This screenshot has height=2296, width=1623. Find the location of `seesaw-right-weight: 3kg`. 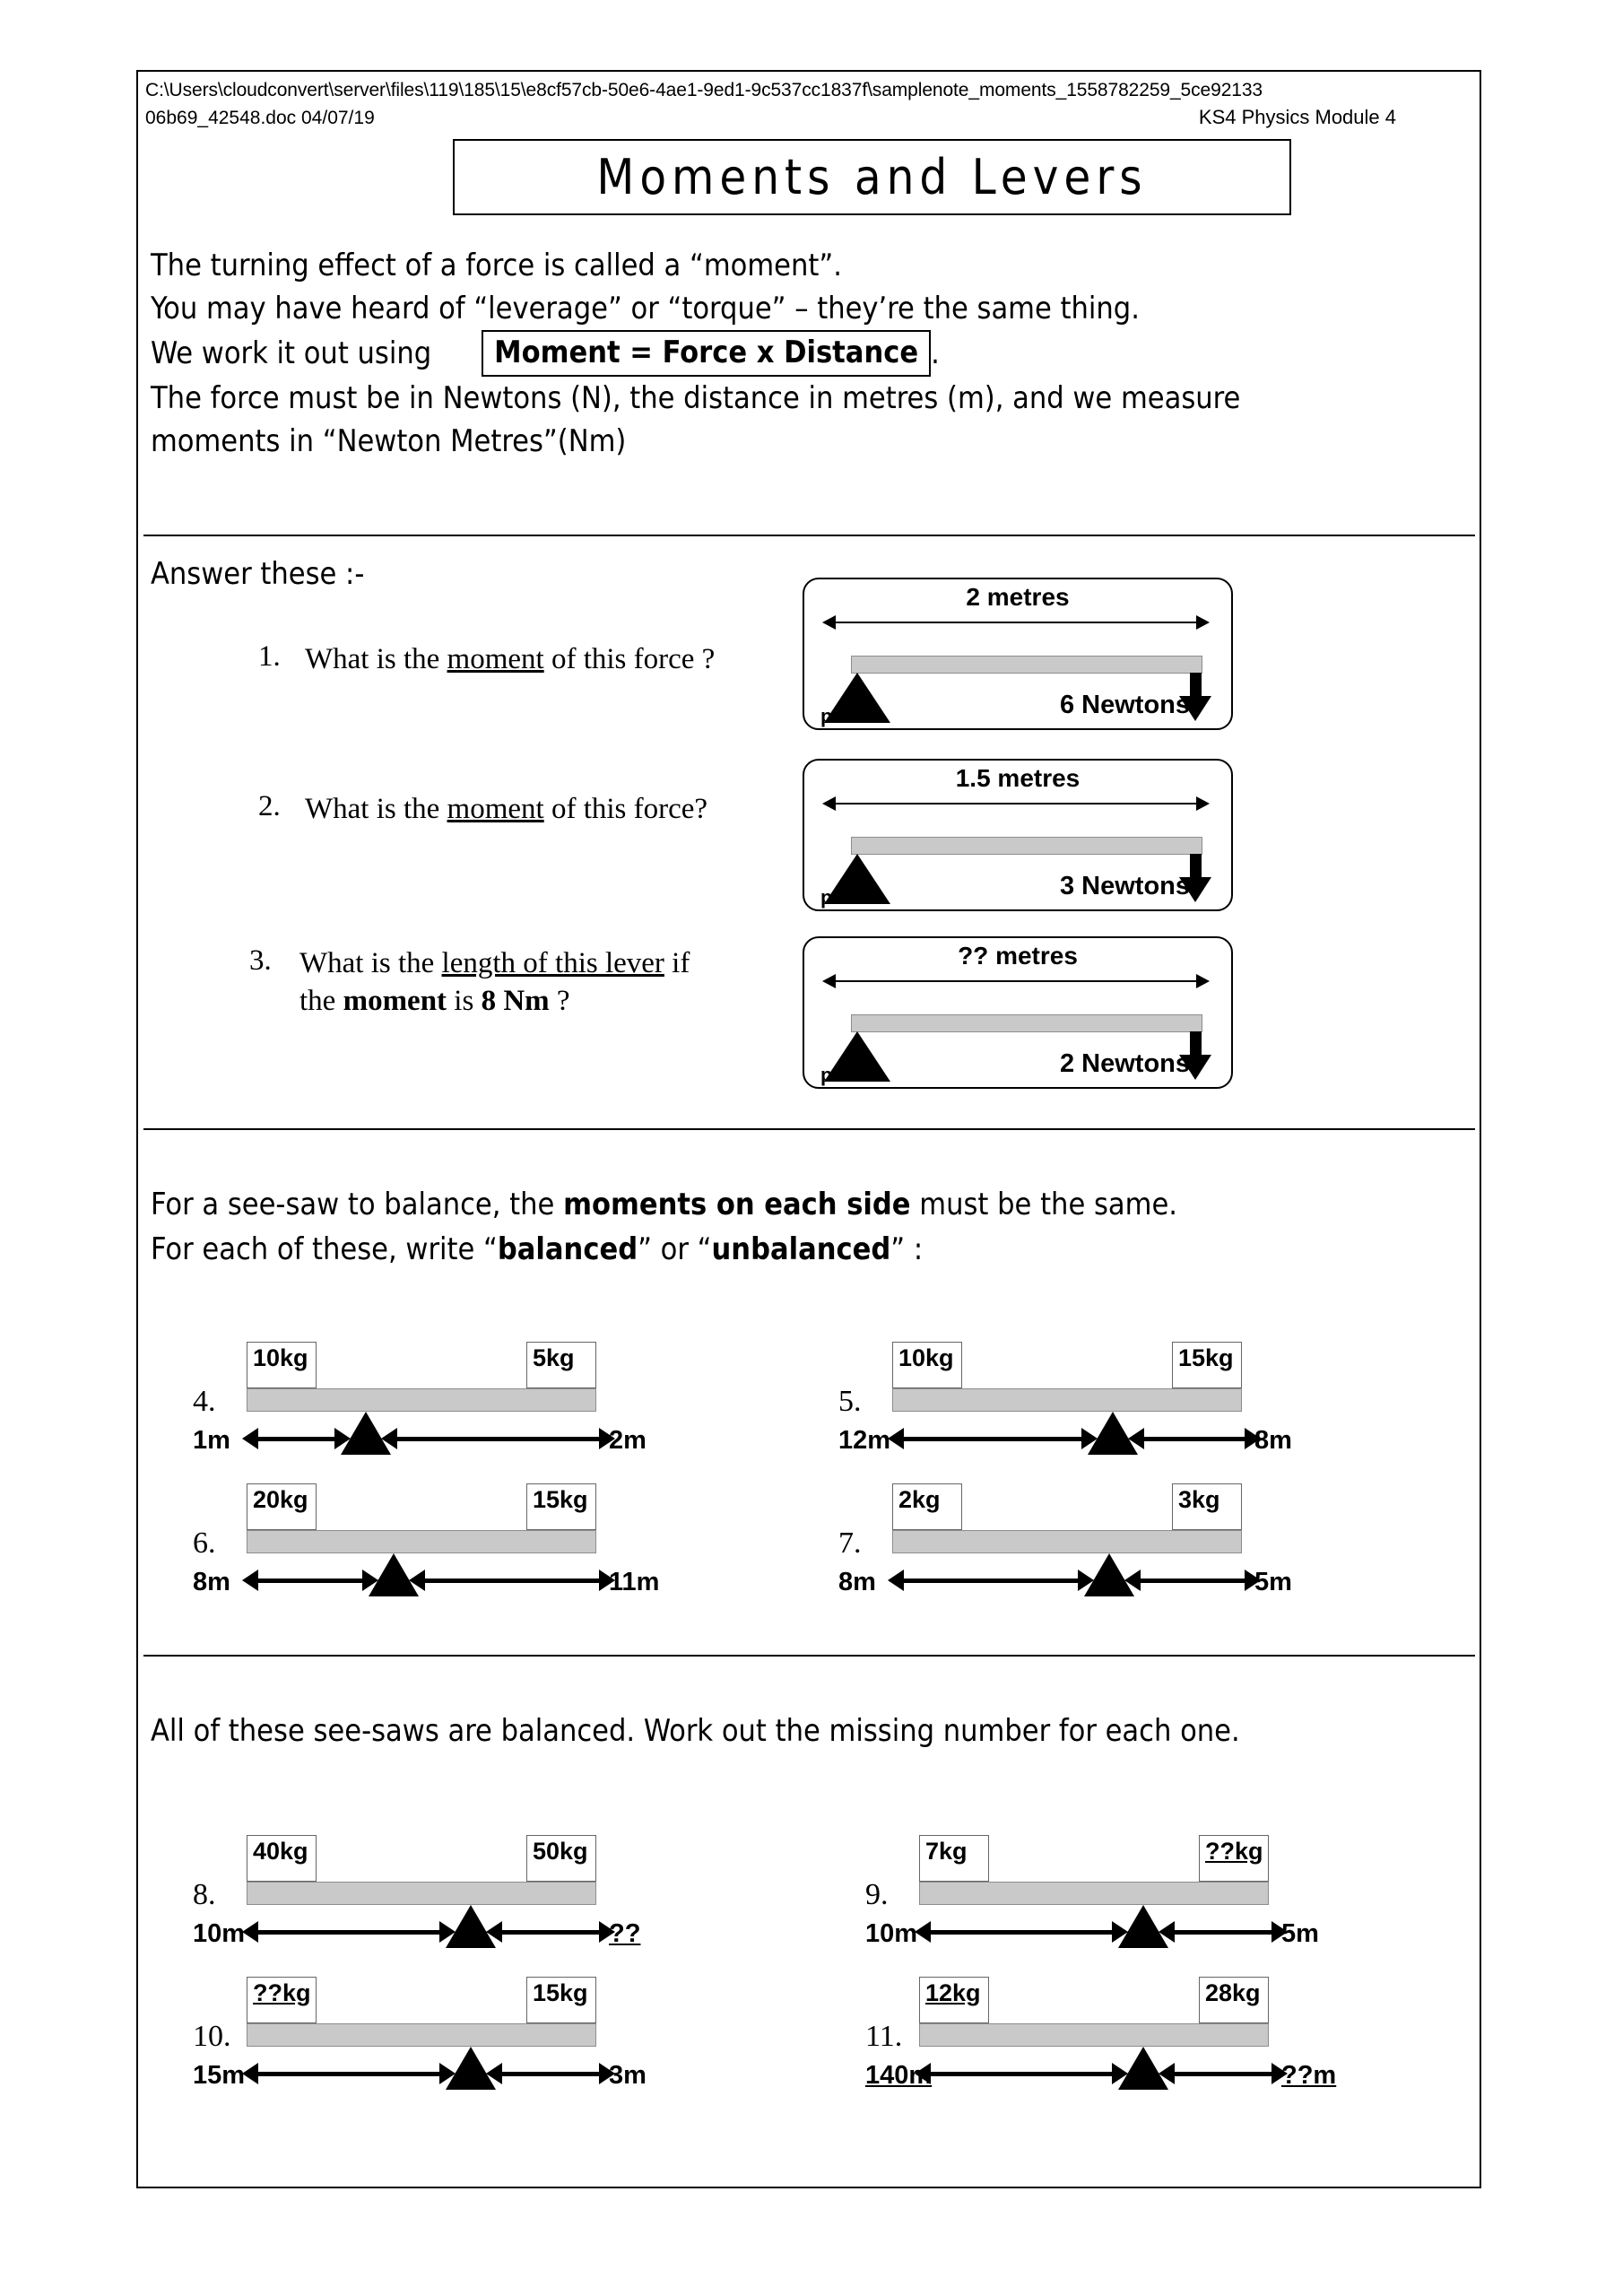

seesaw-right-weight: 3kg is located at coordinates (1207, 1506).